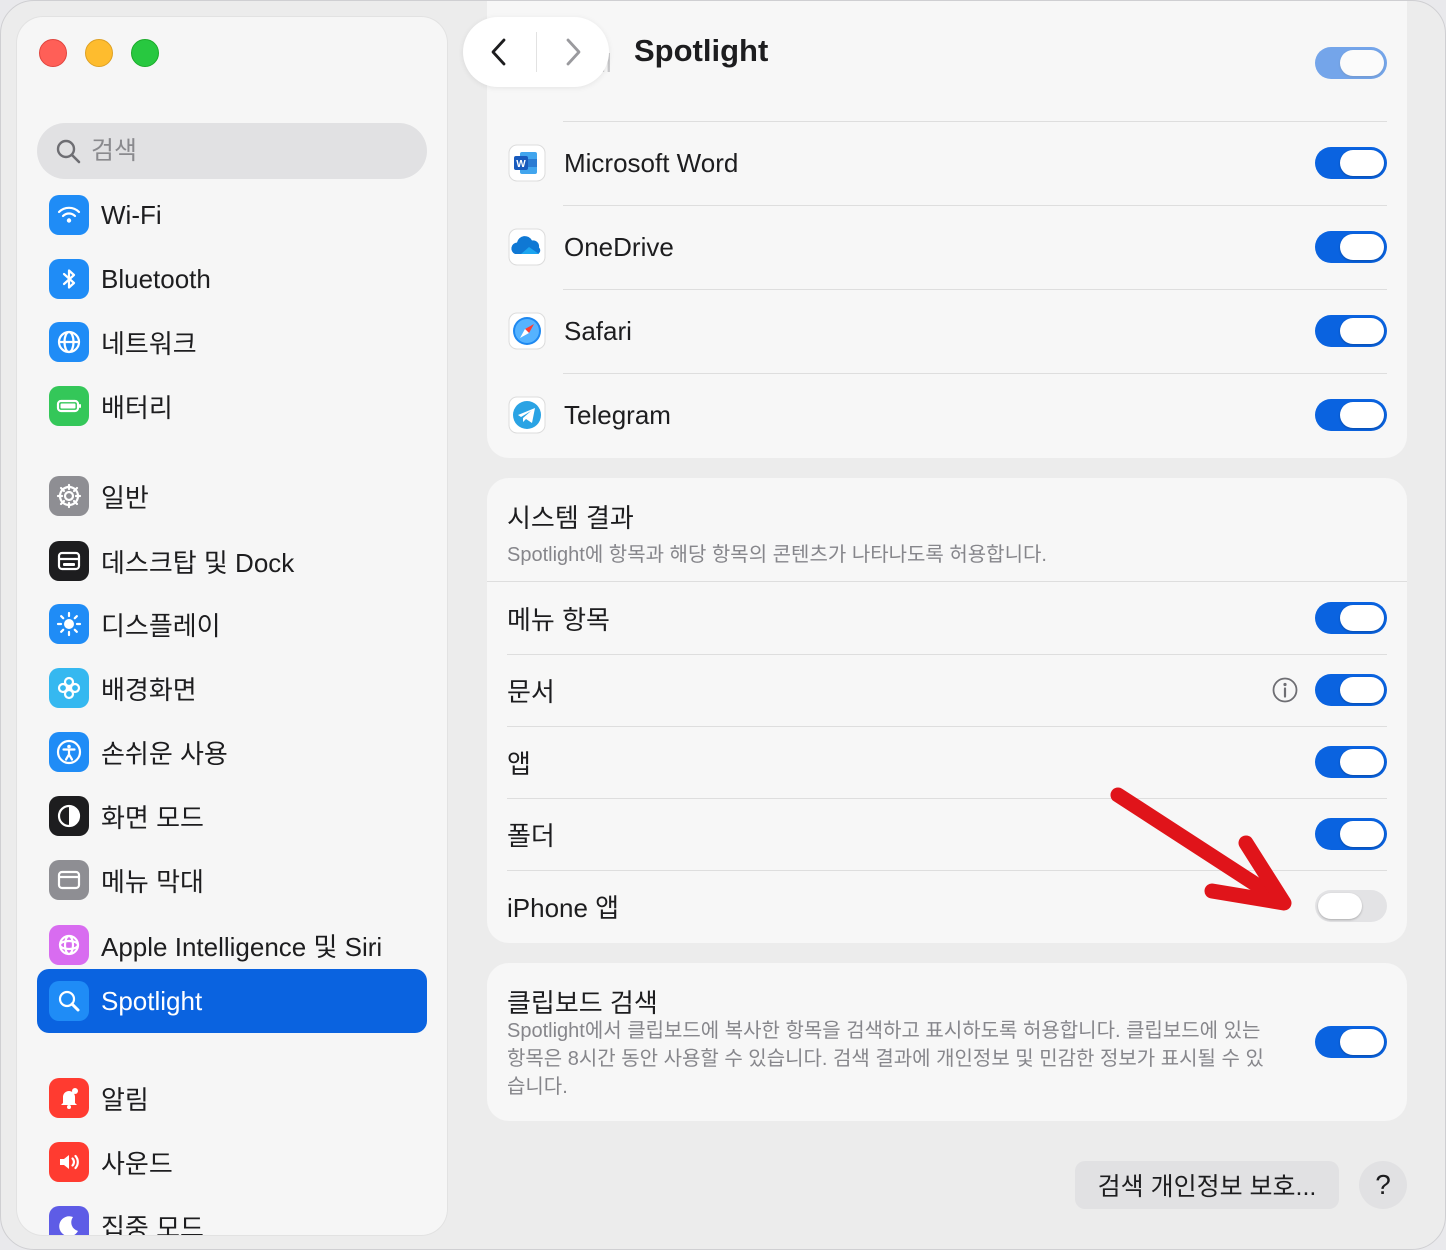 The height and width of the screenshot is (1250, 1446). Describe the element at coordinates (232, 688) in the screenshot. I see `sidebar-item-flower: 배경화면` at that location.